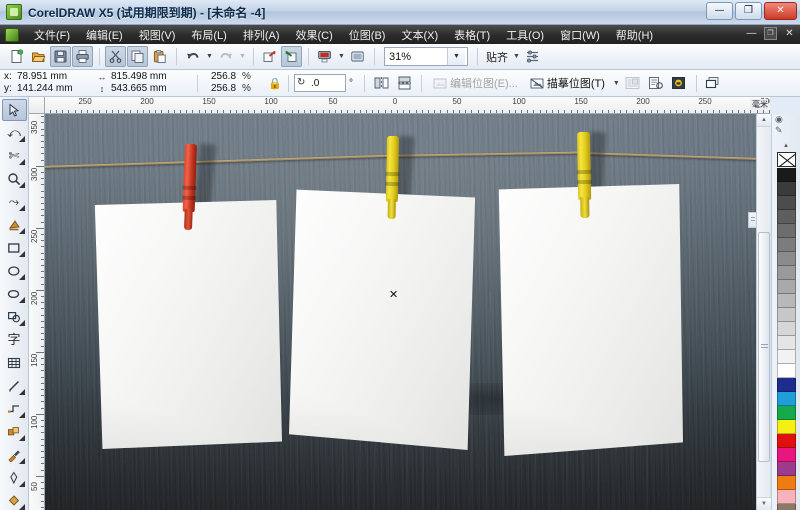  What do you see at coordinates (209, 56) in the screenshot?
I see `undo-dropdown-caret: ▼` at bounding box center [209, 56].